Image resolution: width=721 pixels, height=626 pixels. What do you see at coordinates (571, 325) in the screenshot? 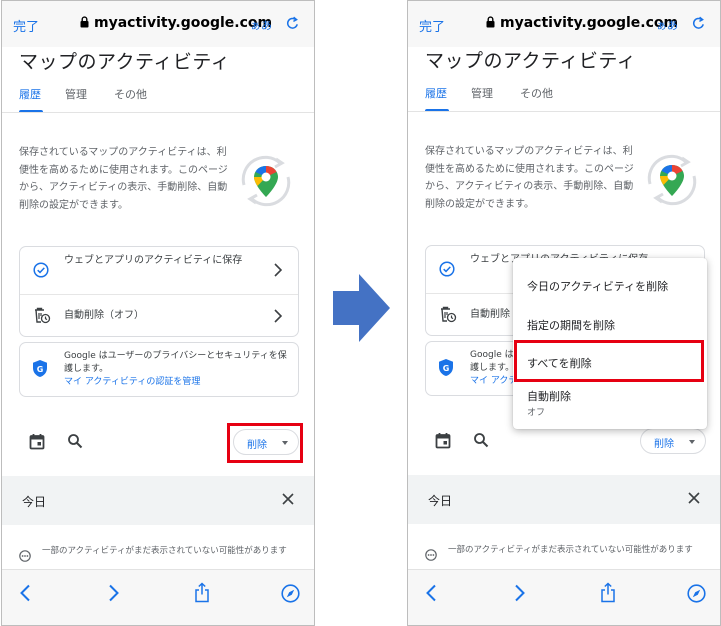
I see `menu-item-delete-range: 指定の期間を削除` at bounding box center [571, 325].